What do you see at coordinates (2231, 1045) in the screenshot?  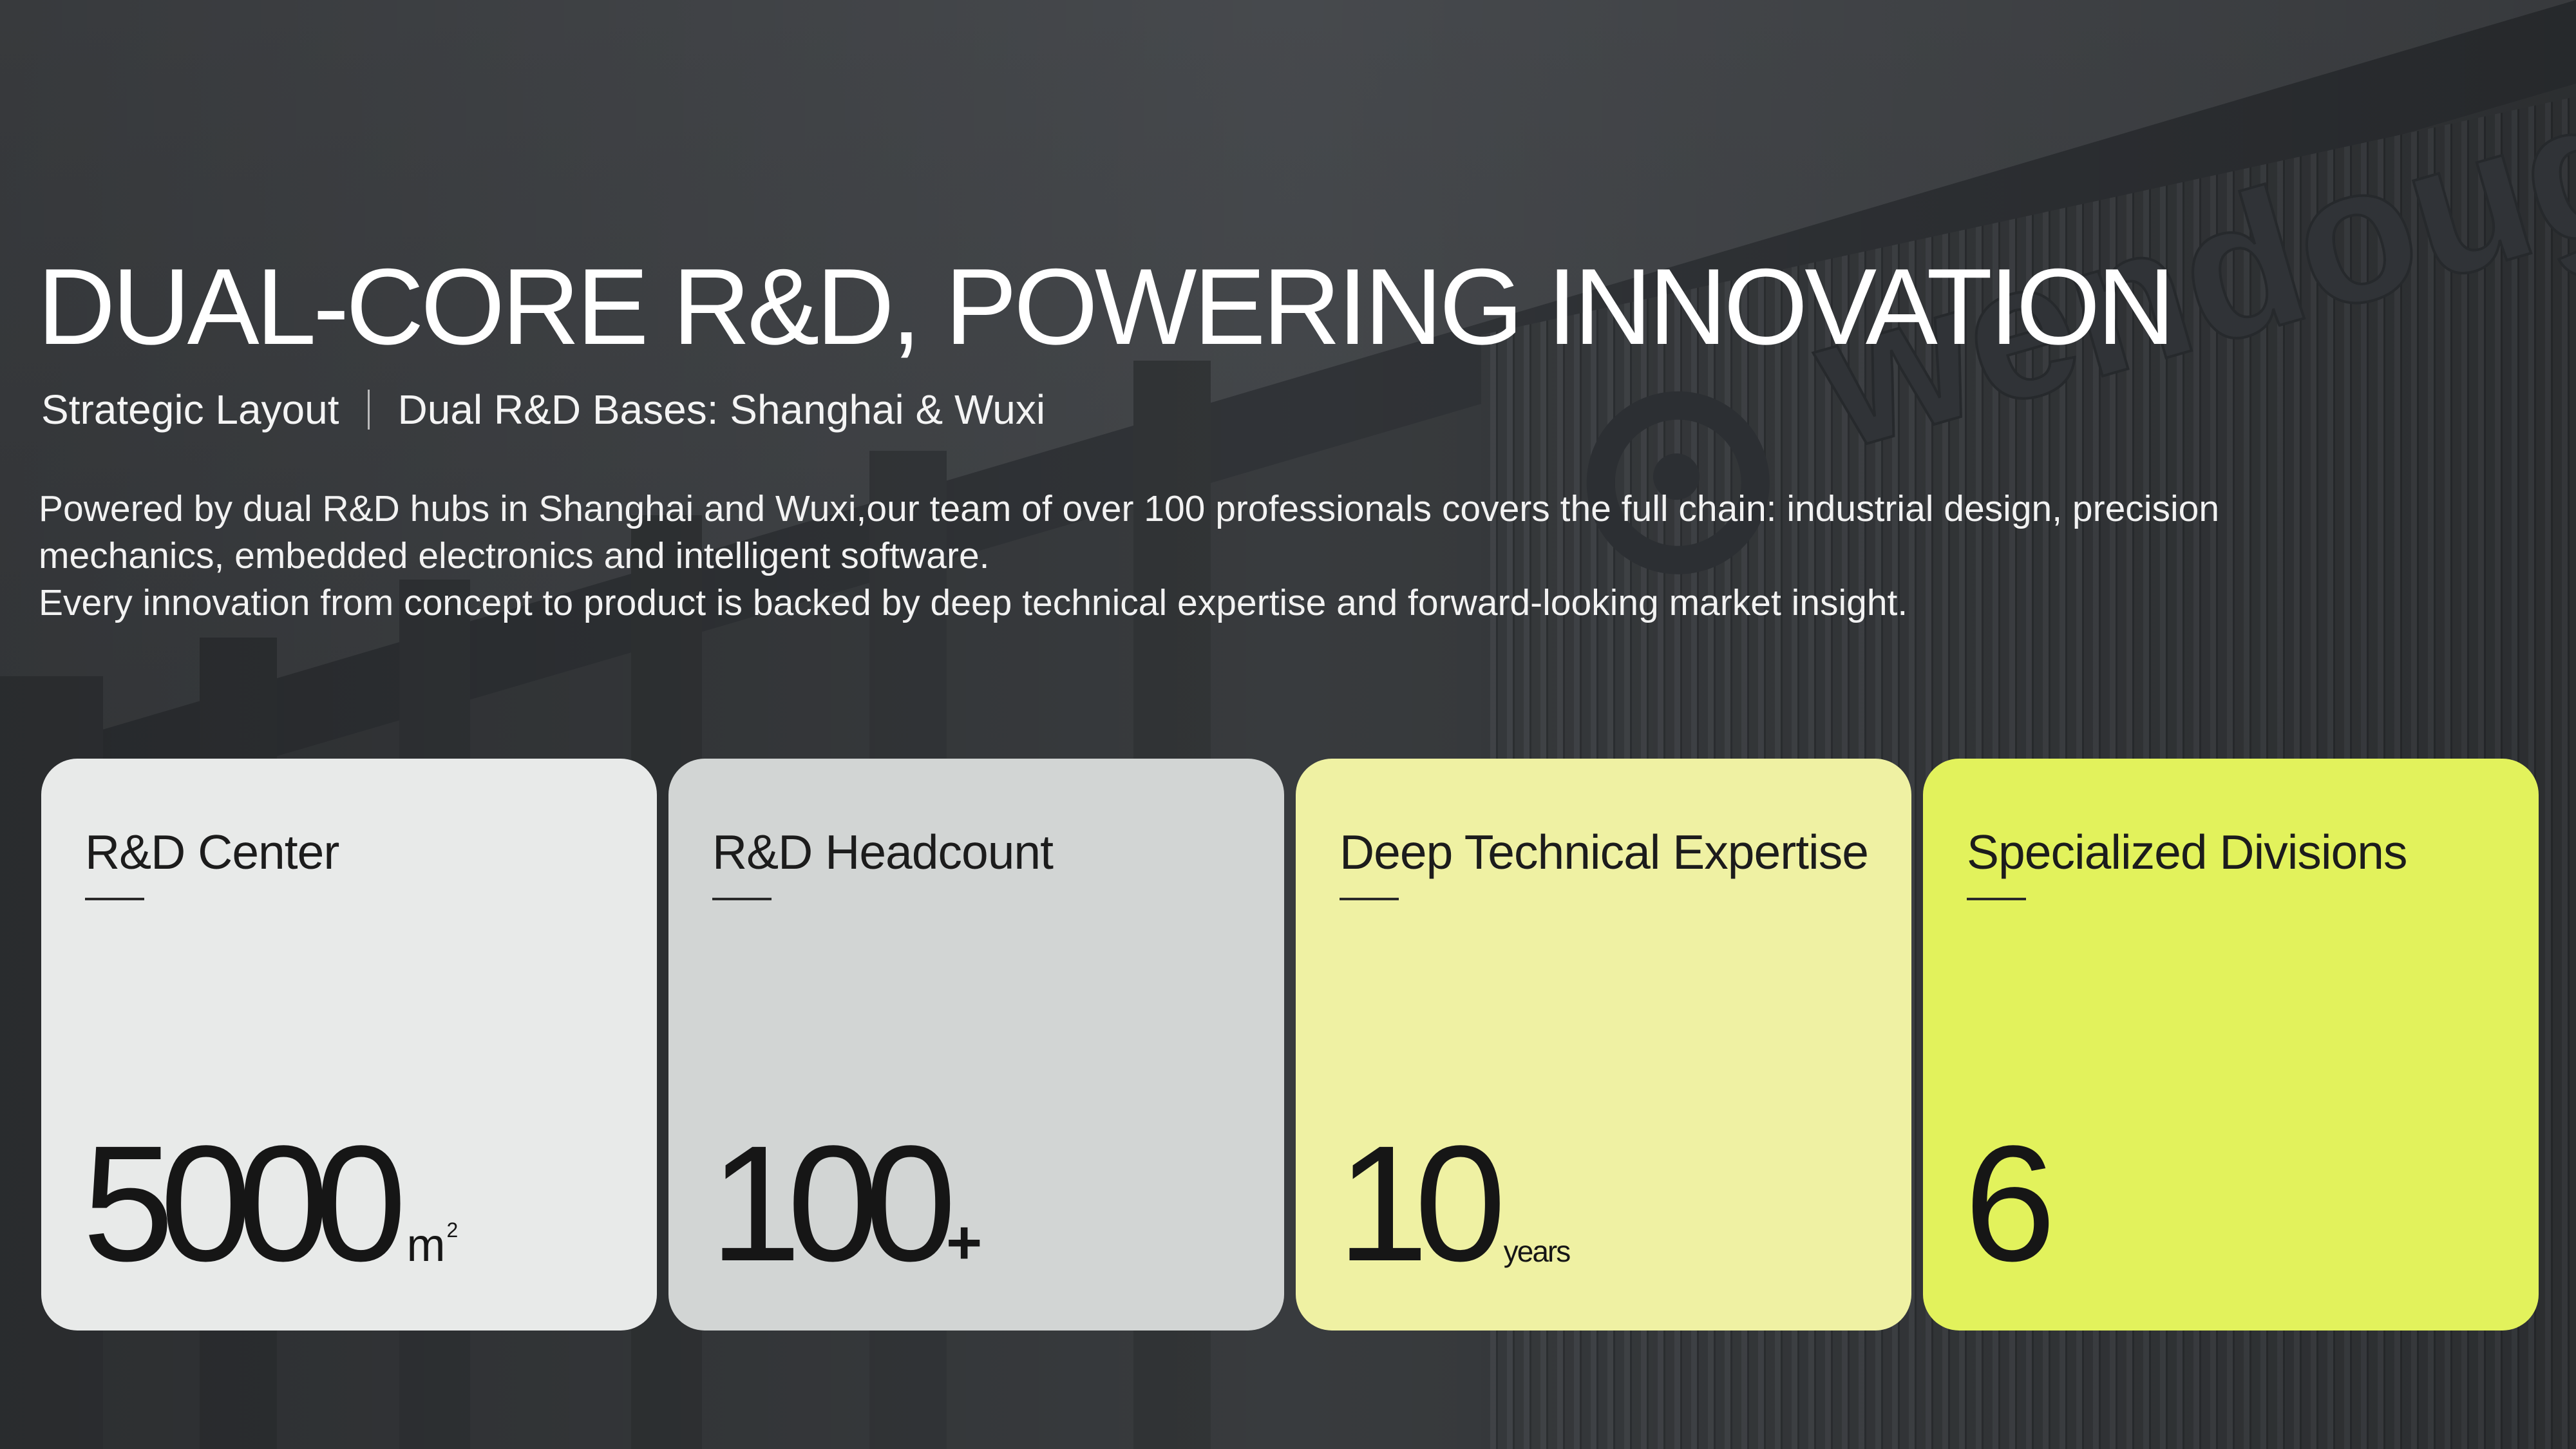 I see `stat-card-specialized-divisions: Specialized Divisions 6` at bounding box center [2231, 1045].